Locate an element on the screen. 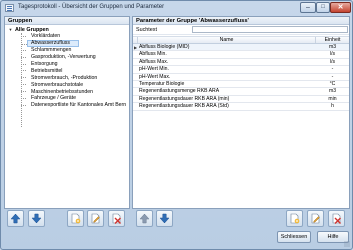  search-label: Suchtext is located at coordinates (146, 29).